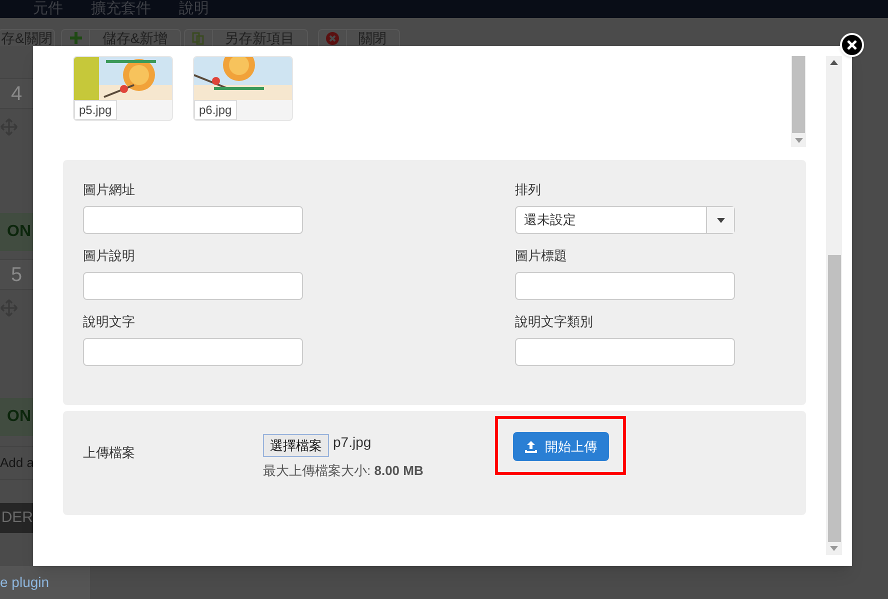  Describe the element at coordinates (215, 110) in the screenshot. I see `image-filename: p6.jpg` at that location.